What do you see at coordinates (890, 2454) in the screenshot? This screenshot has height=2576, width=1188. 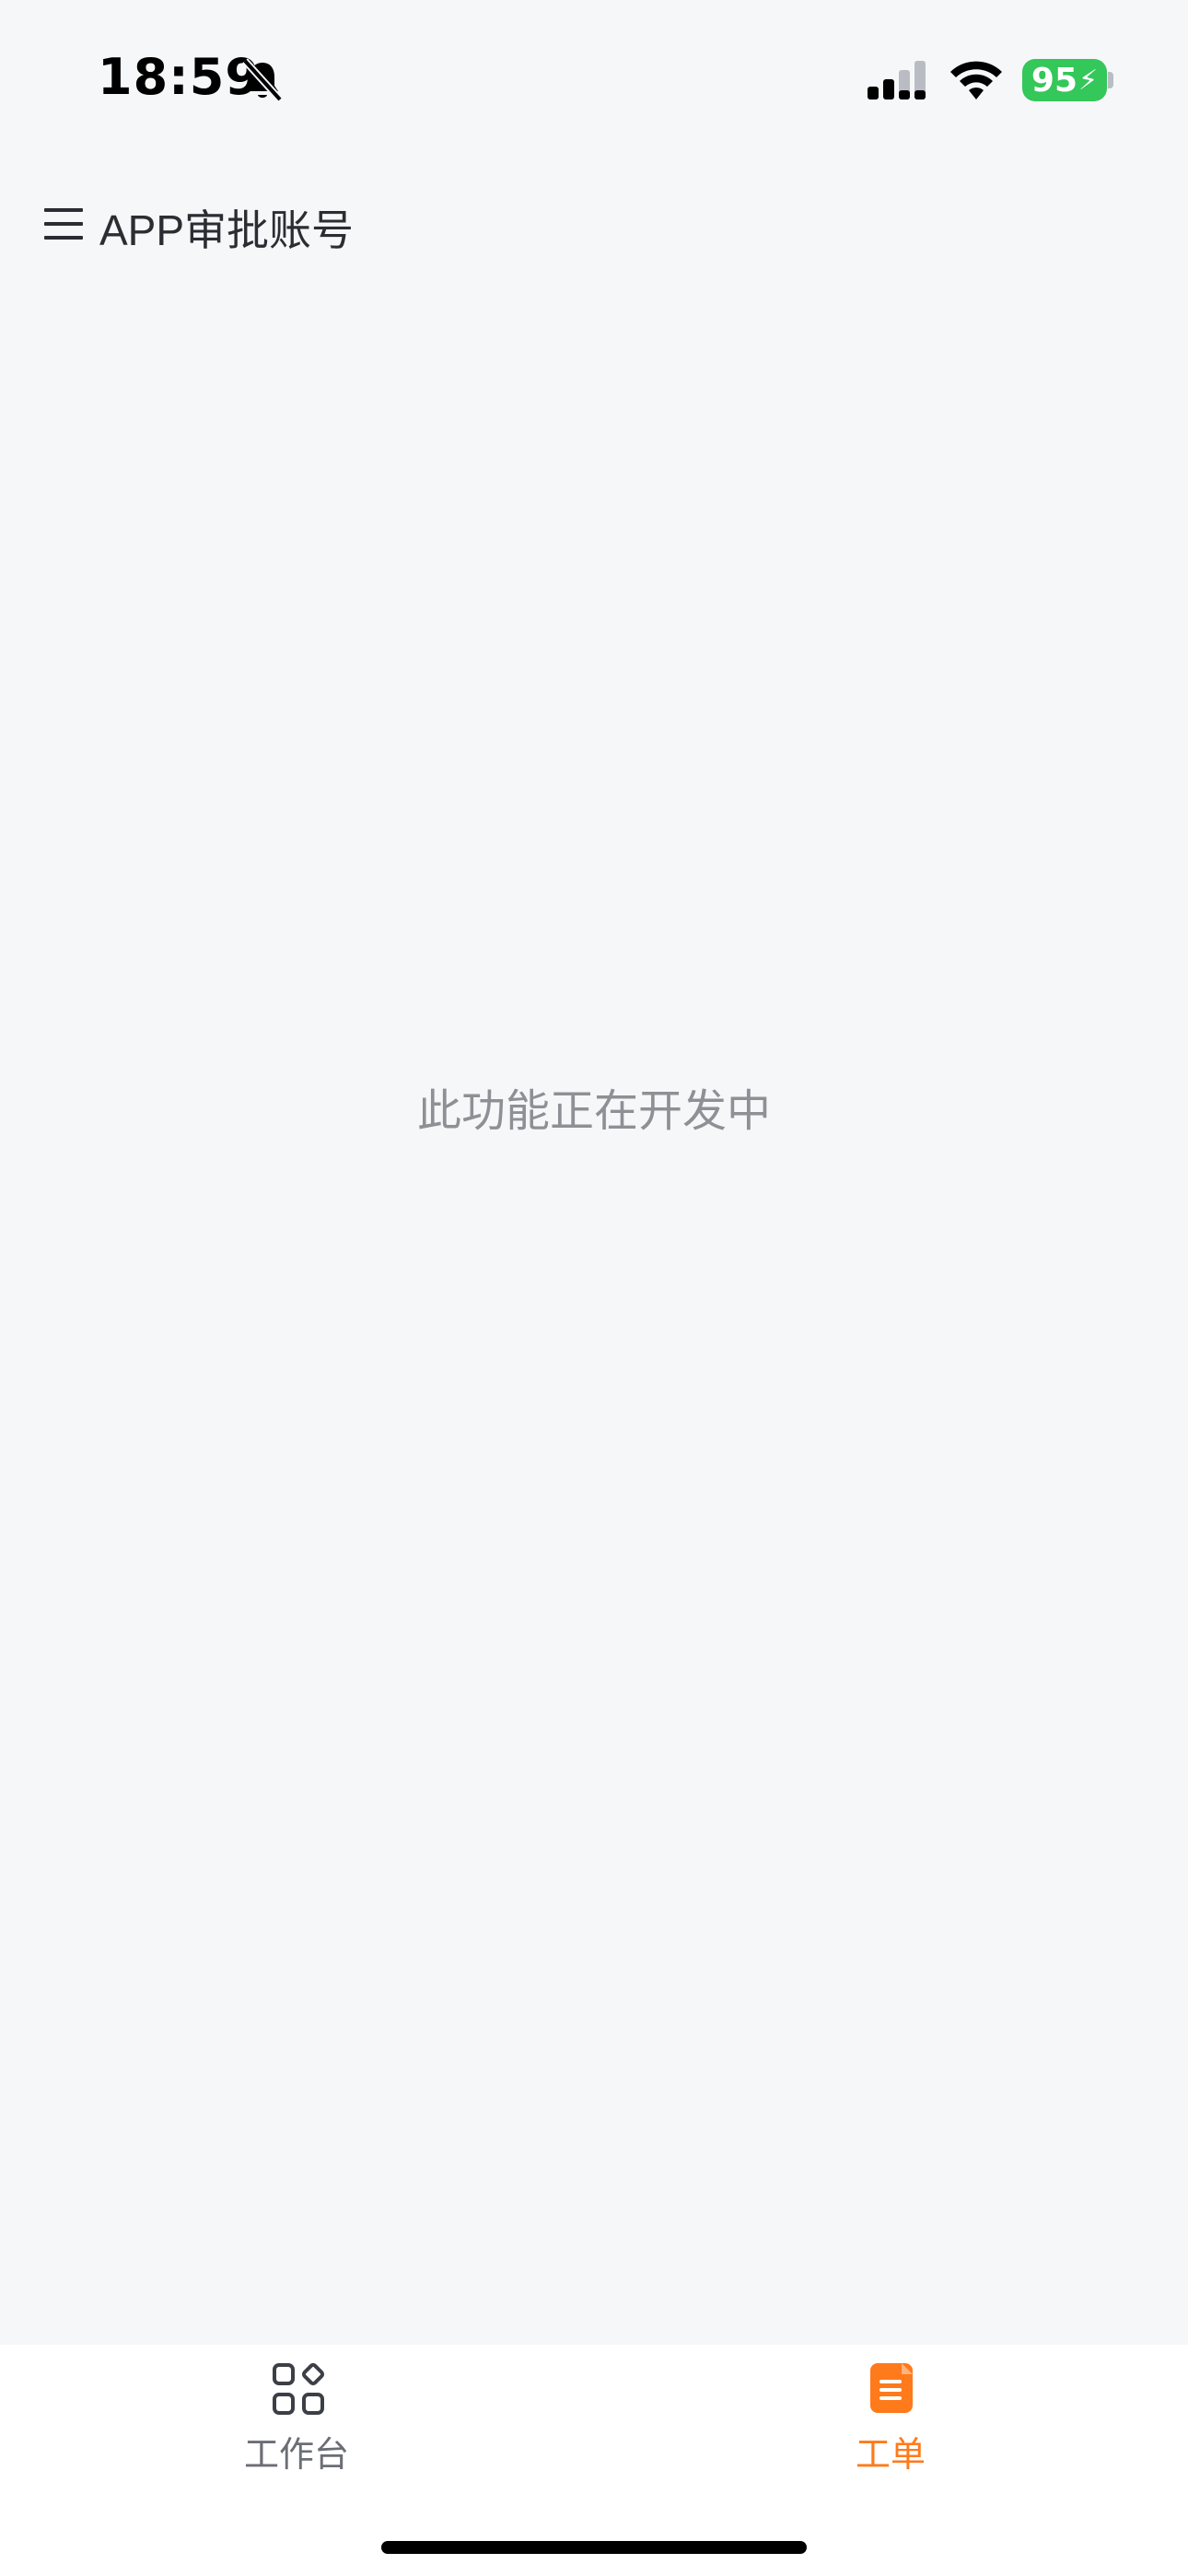 I see `tab-workorder-label: 工单` at bounding box center [890, 2454].